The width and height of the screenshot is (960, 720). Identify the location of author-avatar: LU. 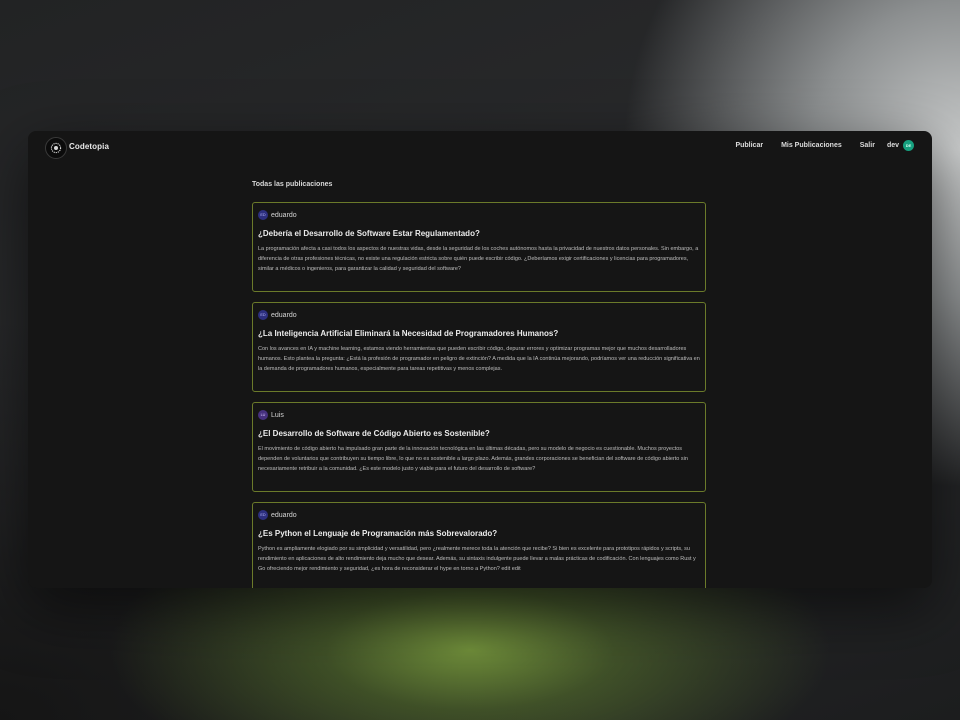
(263, 415).